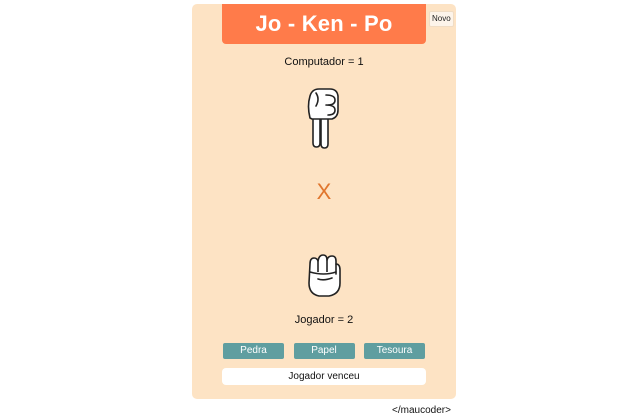 This screenshot has width=640, height=420. What do you see at coordinates (324, 62) in the screenshot?
I see `computer-score: Computador = 1` at bounding box center [324, 62].